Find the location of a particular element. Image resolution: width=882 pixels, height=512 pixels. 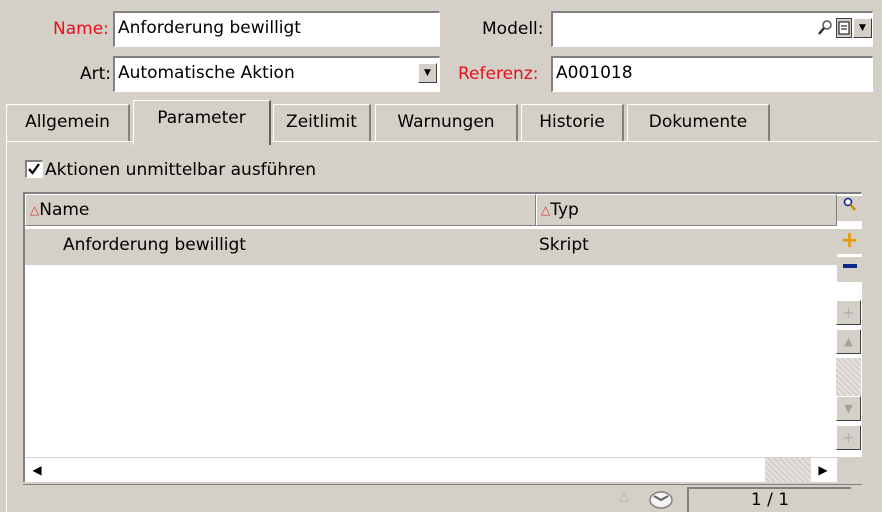

modell-label: Modell: is located at coordinates (513, 29).